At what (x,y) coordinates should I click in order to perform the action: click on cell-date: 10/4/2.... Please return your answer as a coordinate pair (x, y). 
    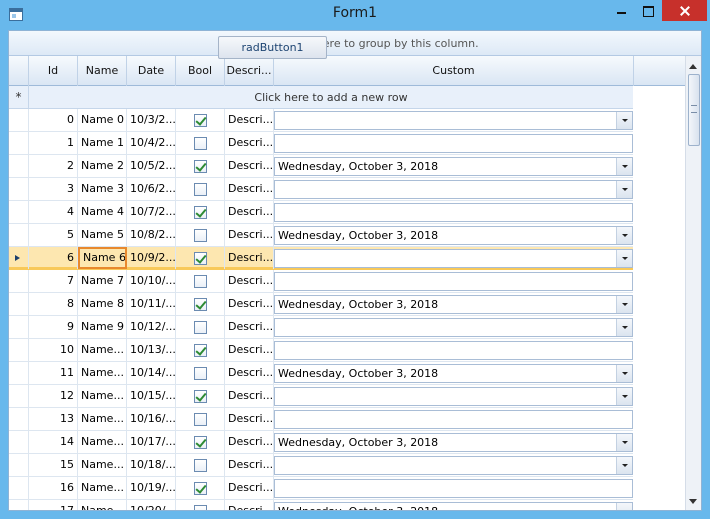
    Looking at the image, I should click on (151, 143).